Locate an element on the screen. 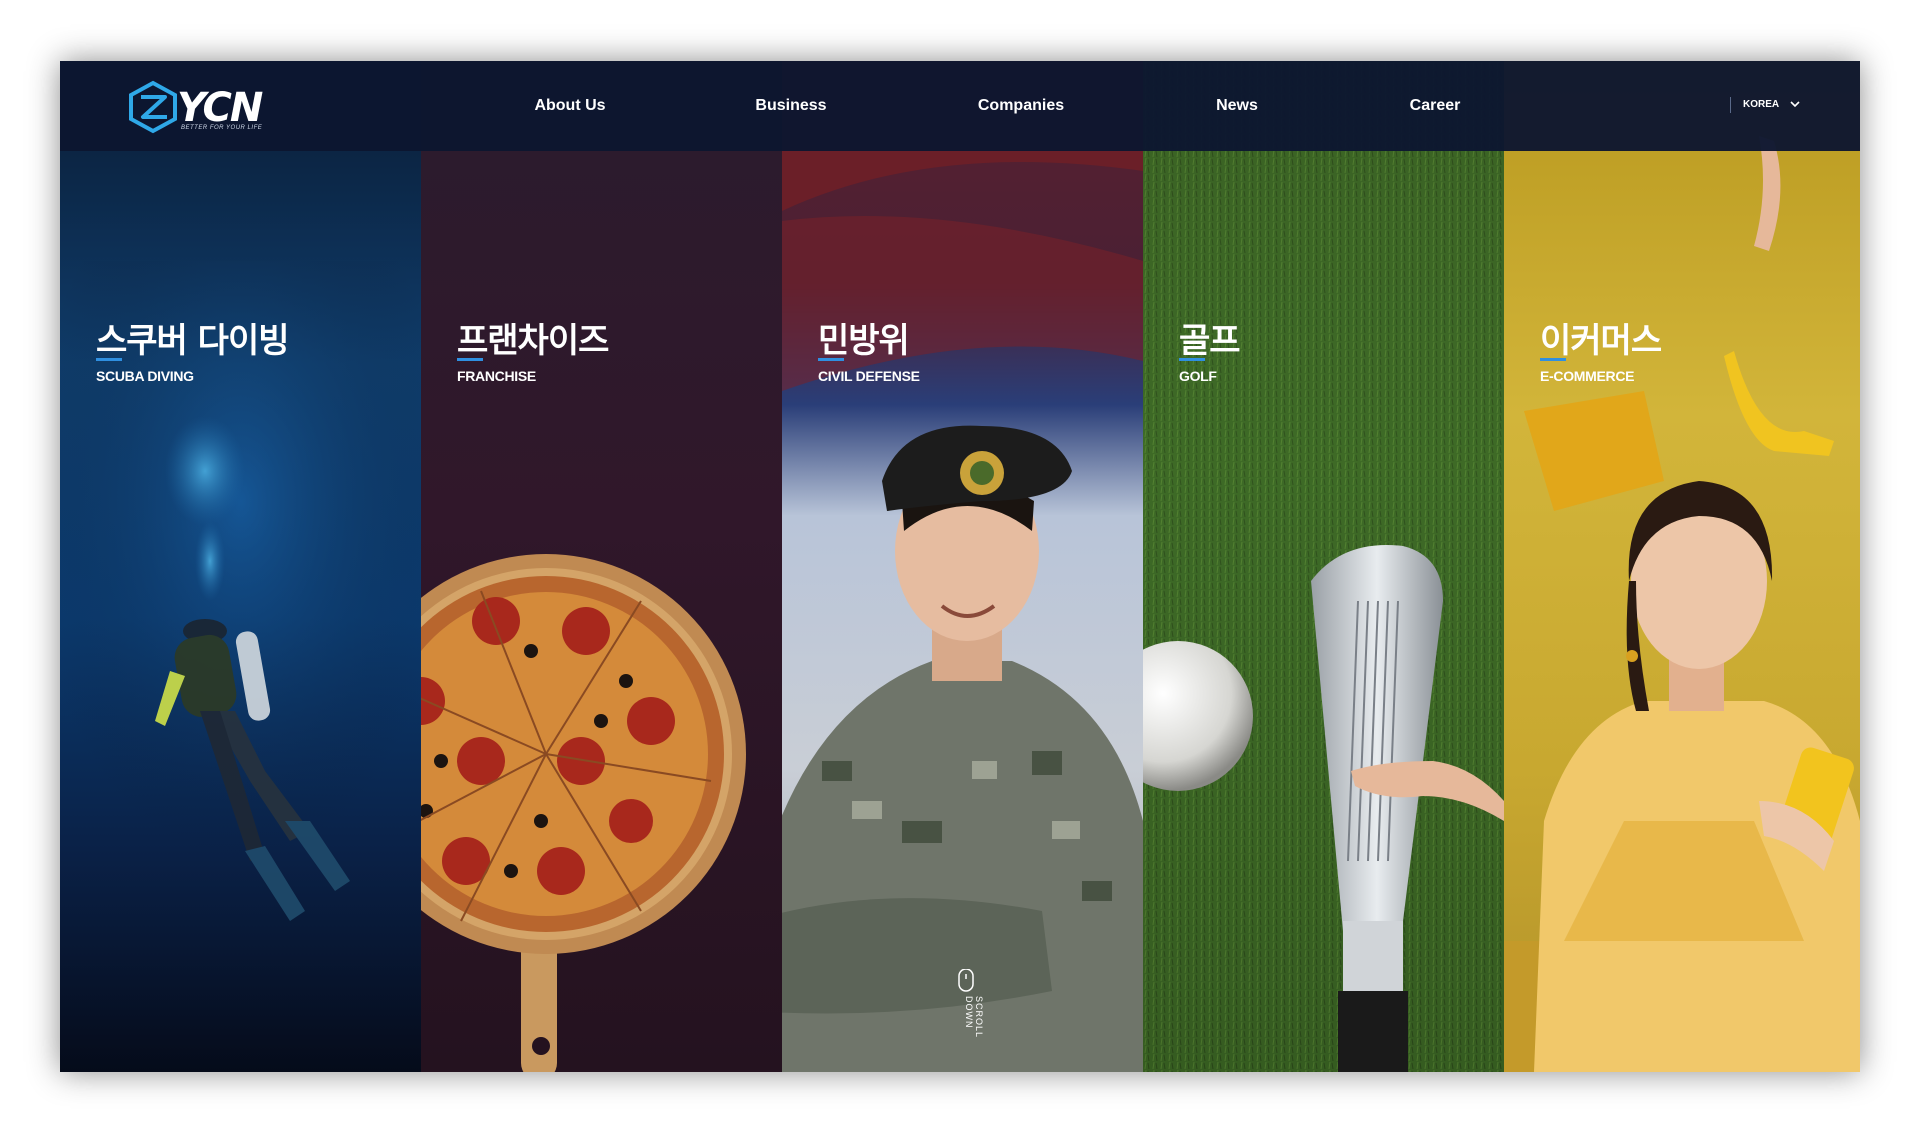 The width and height of the screenshot is (1920, 1133). nav-news: News is located at coordinates (1237, 106).